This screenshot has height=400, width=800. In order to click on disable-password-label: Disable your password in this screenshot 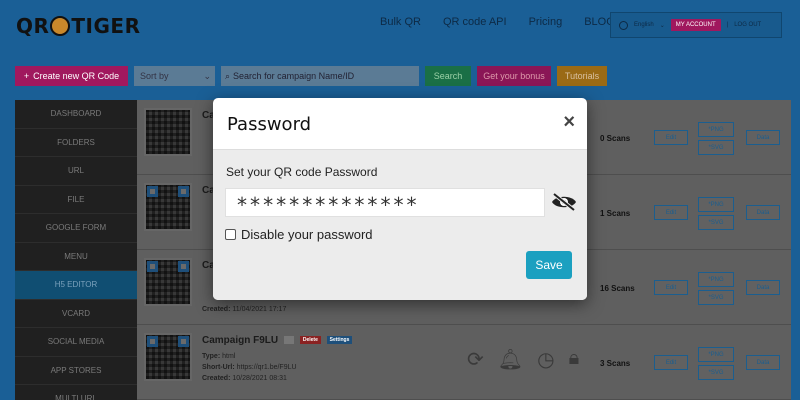, I will do `click(307, 234)`.